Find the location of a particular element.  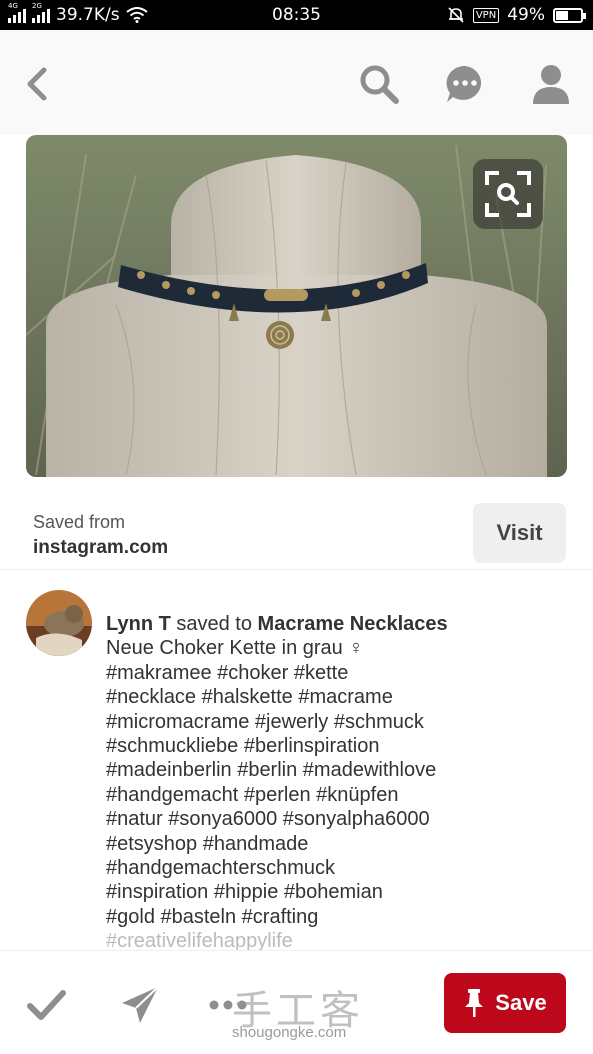

send-icon is located at coordinates (140, 1005).